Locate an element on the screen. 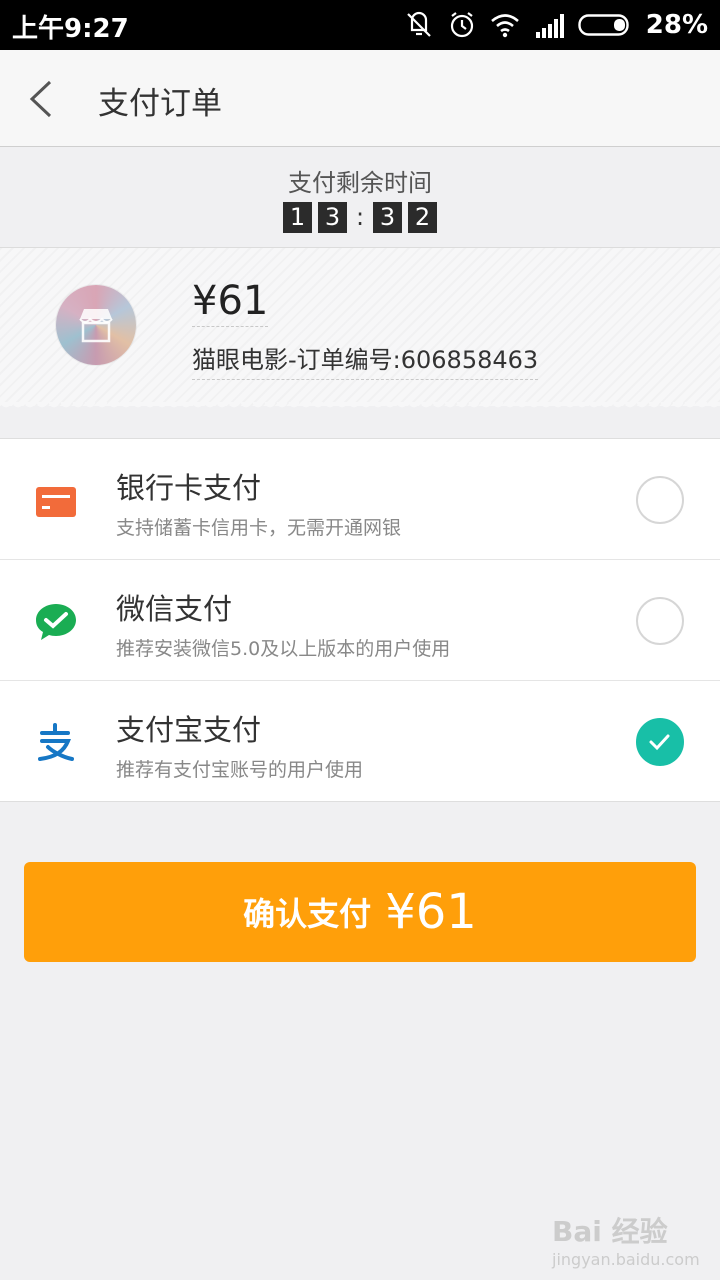  countdown-digit: 1 is located at coordinates (297, 217).